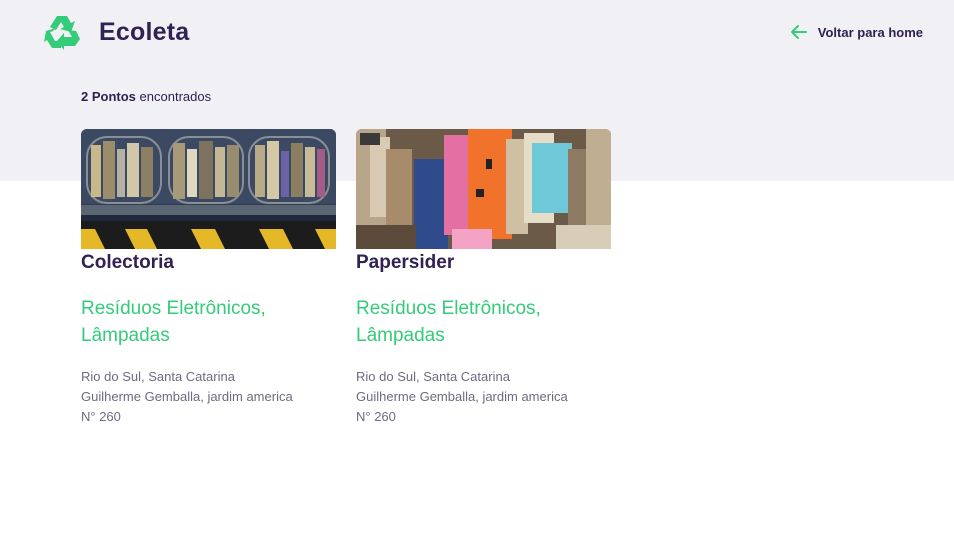 The height and width of the screenshot is (535, 954). Describe the element at coordinates (798, 32) in the screenshot. I see `arrow-left-icon` at that location.